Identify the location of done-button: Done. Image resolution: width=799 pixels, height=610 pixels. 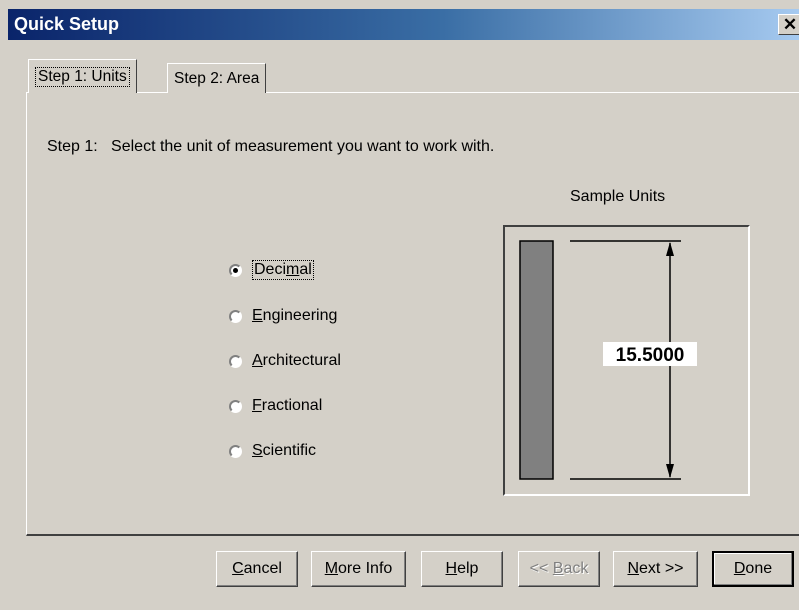
(753, 569).